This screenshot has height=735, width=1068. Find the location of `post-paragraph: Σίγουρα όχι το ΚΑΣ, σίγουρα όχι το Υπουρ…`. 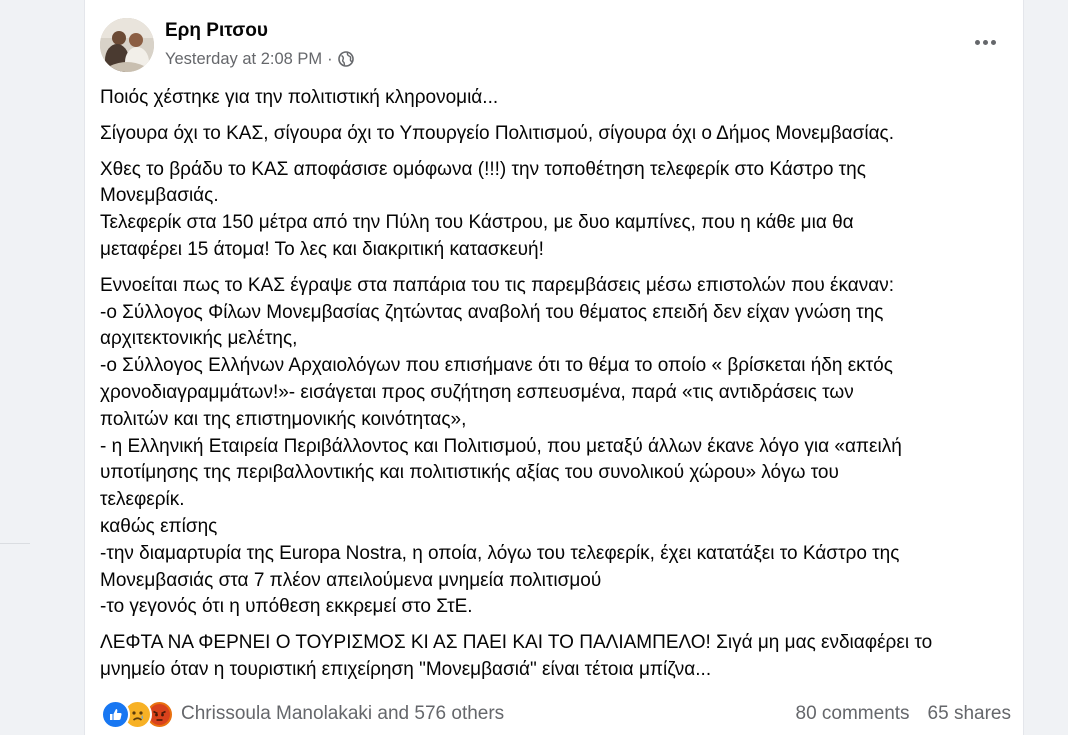

post-paragraph: Σίγουρα όχι το ΚΑΣ, σίγουρα όχι το Υπουρ… is located at coordinates (552, 134).